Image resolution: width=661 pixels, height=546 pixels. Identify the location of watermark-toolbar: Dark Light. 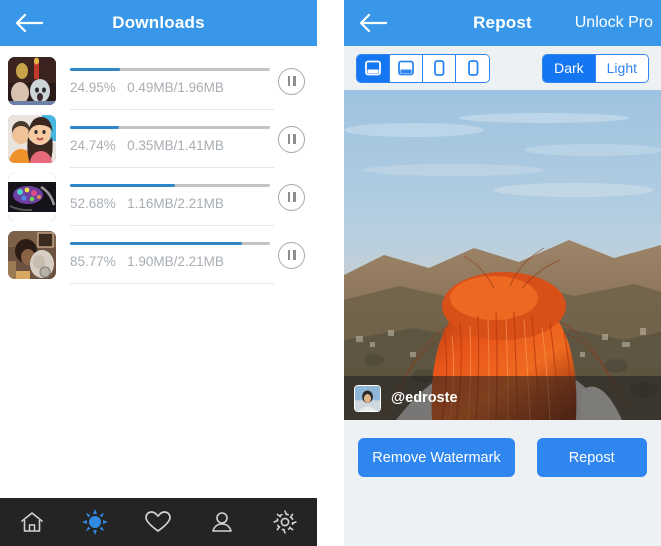
(502, 68).